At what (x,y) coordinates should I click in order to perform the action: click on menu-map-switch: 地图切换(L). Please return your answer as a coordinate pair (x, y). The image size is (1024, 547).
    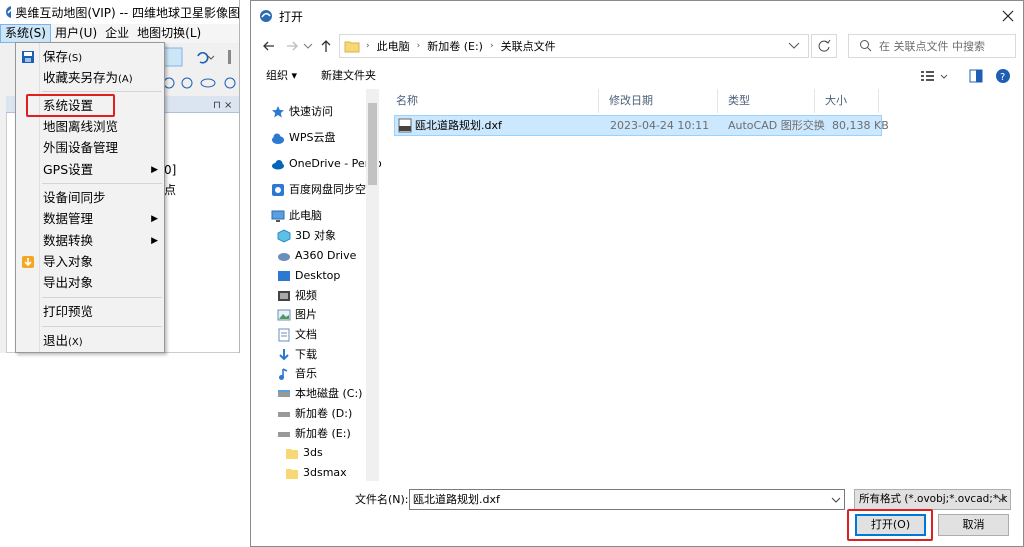
    Looking at the image, I should click on (169, 33).